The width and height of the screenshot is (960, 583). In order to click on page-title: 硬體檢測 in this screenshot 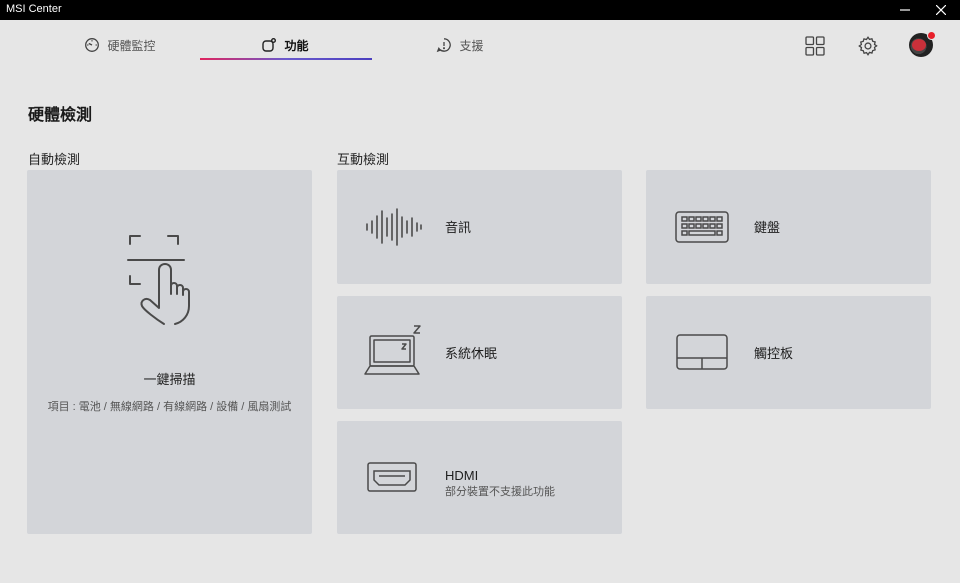, I will do `click(60, 115)`.